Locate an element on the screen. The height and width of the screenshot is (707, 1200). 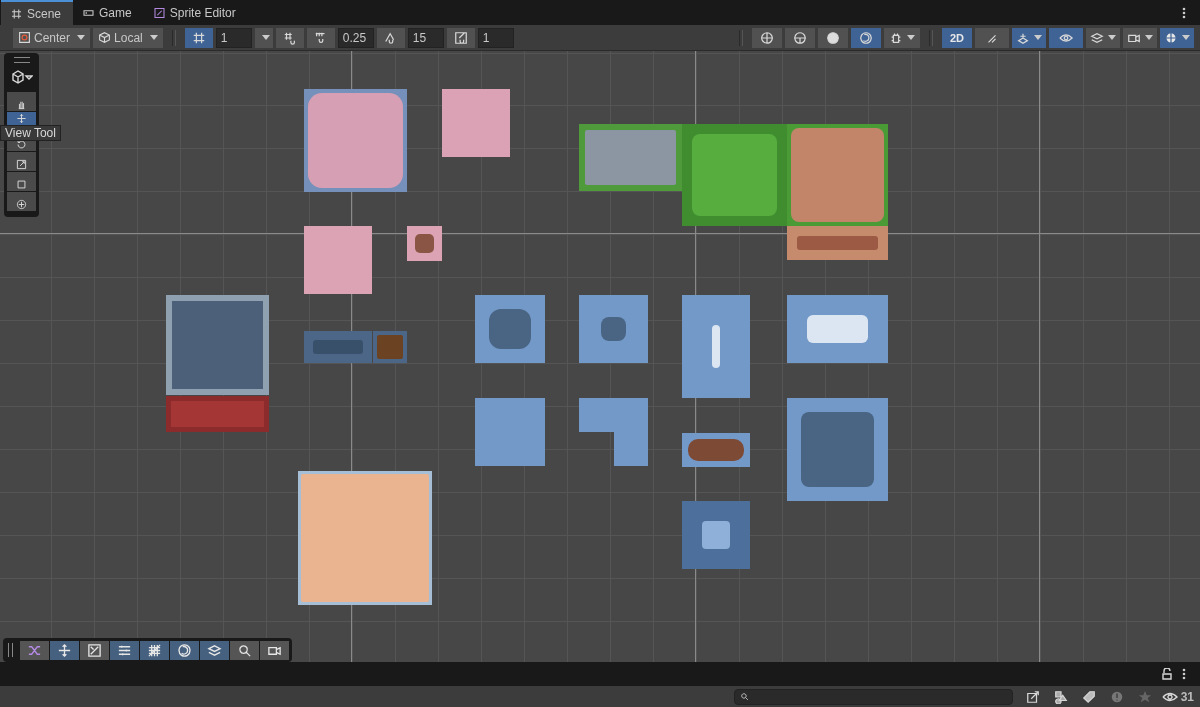
tab: Scene is located at coordinates (37, 12).